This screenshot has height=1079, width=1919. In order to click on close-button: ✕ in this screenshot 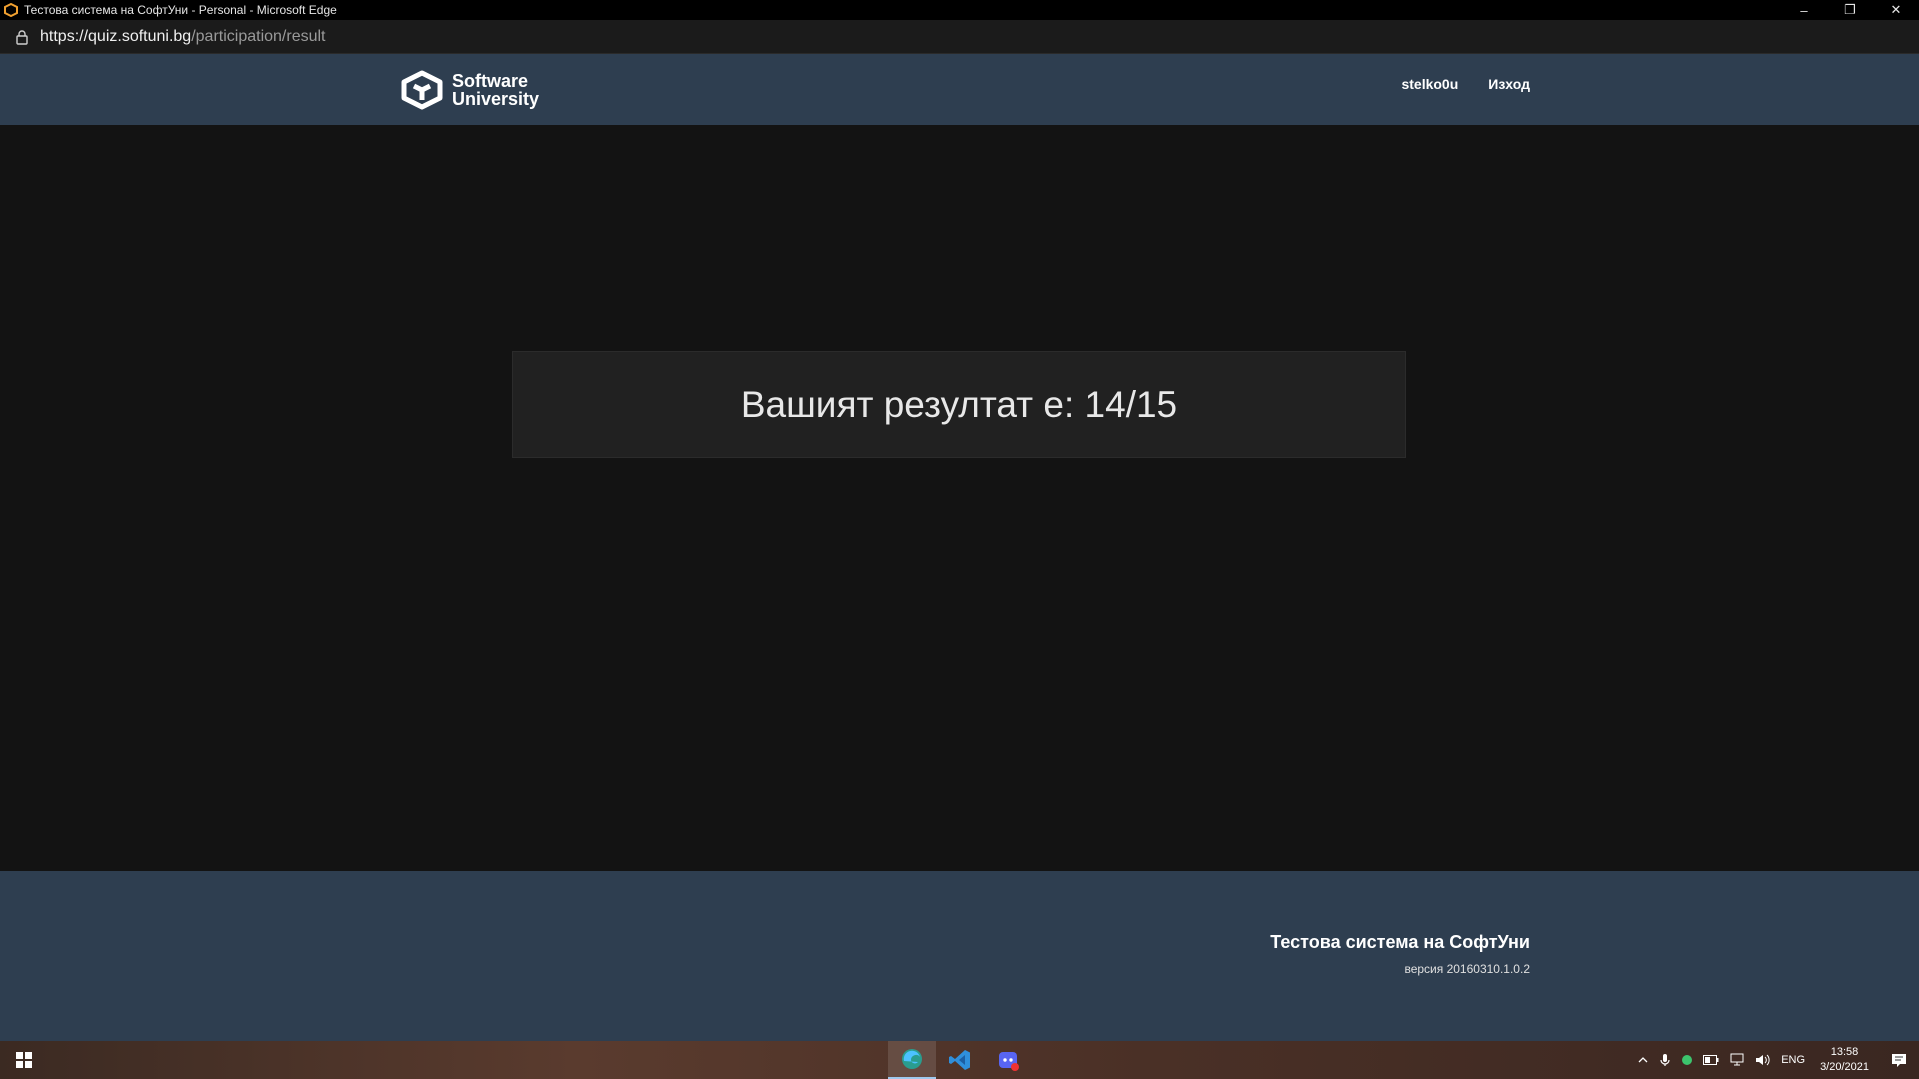, I will do `click(1896, 10)`.